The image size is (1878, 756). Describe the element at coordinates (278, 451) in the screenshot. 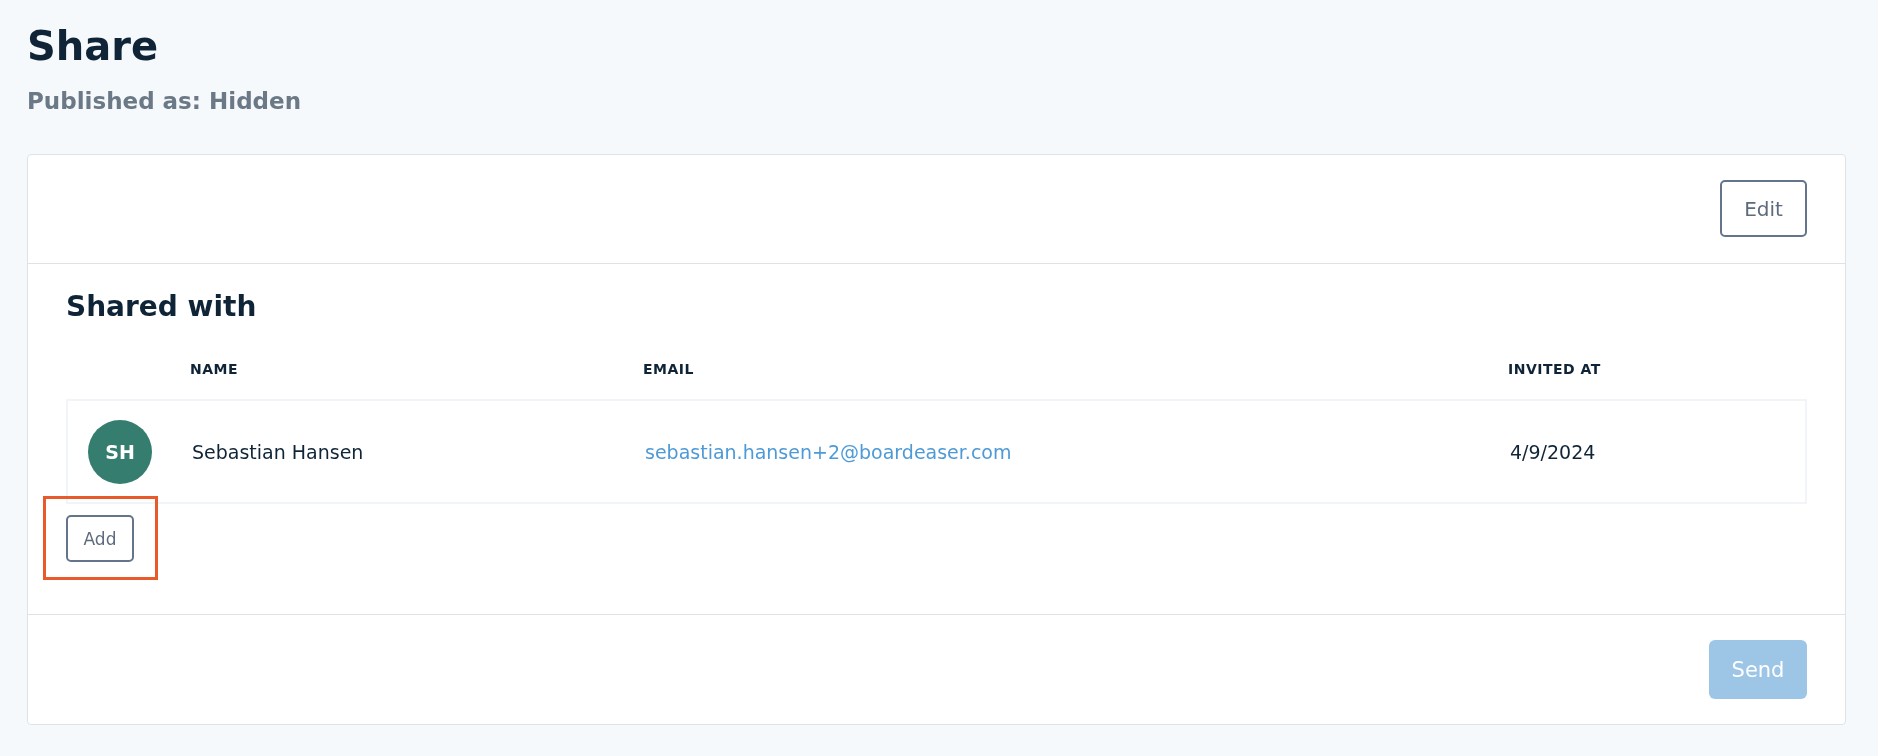

I see `name-cell-text: Sebastian Hansen` at that location.